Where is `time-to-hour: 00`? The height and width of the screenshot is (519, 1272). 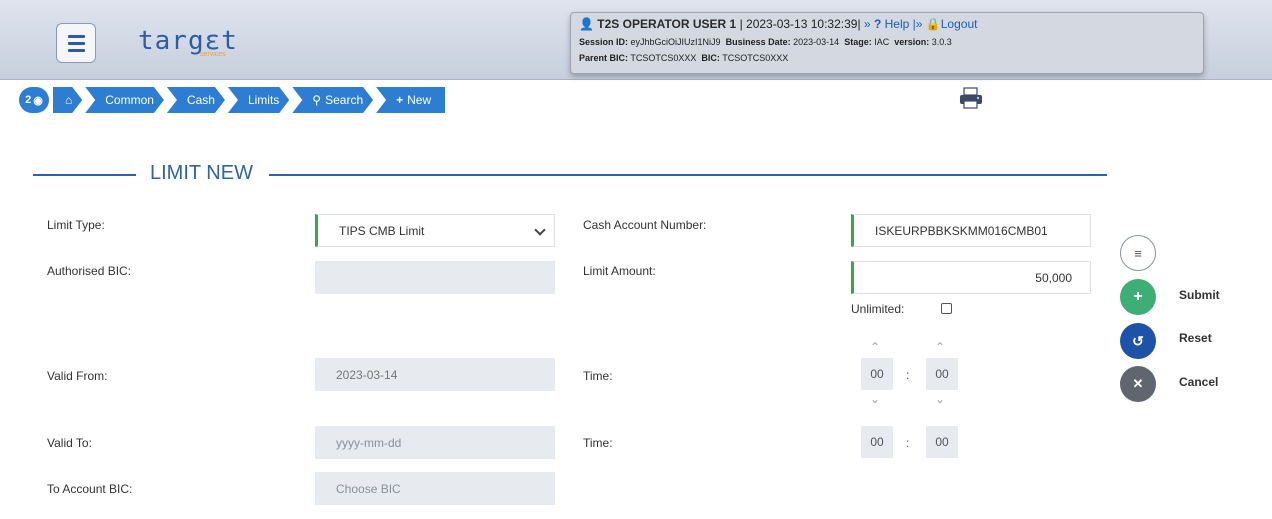 time-to-hour: 00 is located at coordinates (877, 442).